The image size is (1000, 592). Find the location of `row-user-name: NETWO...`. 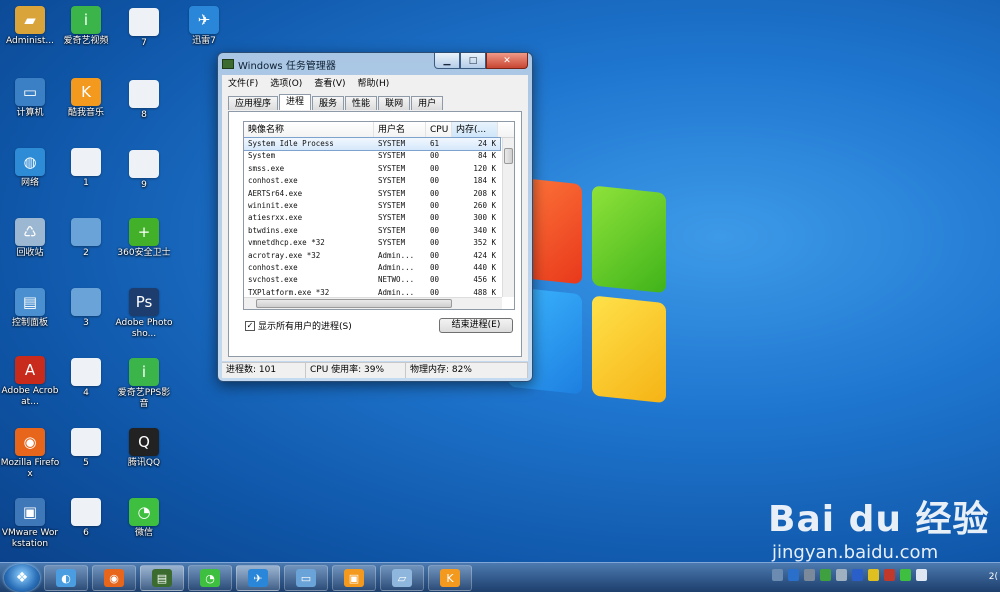

row-user-name: NETWO... is located at coordinates (396, 280).